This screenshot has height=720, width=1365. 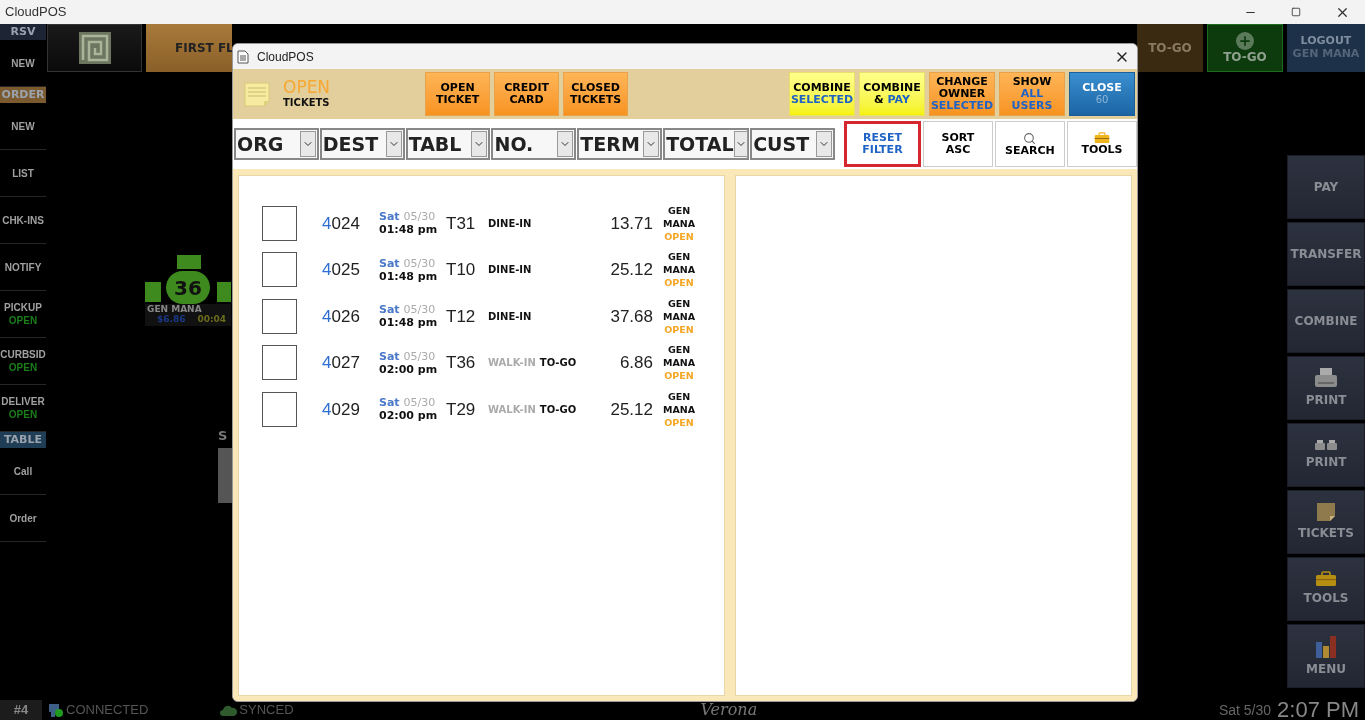 I want to click on sidebar-item: PICKUP OPEN, so click(x=23, y=314).